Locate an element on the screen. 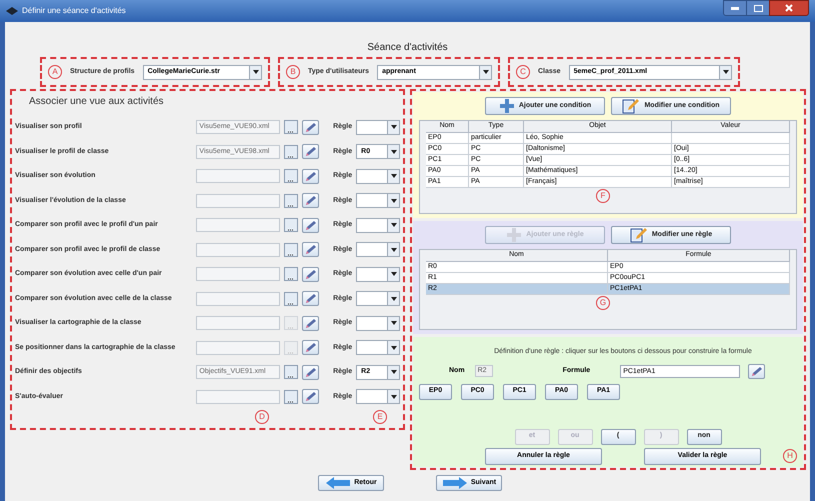 The image size is (815, 501). maximize-button is located at coordinates (758, 8).